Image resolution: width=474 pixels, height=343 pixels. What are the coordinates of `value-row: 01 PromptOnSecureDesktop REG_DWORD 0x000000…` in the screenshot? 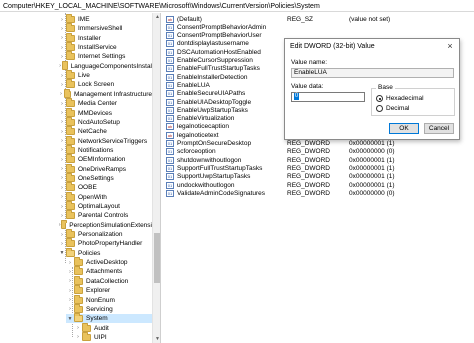 It's located at (318, 144).